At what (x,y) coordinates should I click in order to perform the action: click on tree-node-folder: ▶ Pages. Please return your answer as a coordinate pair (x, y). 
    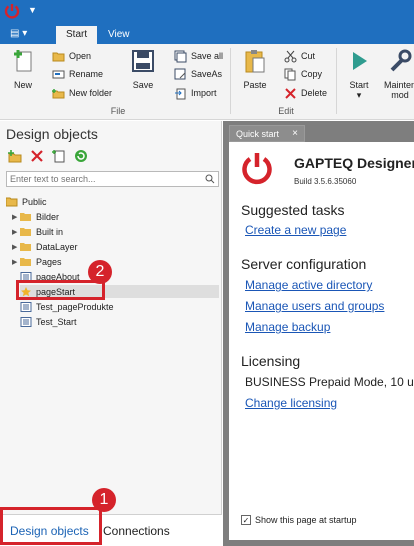
    Looking at the image, I should click on (37, 261).